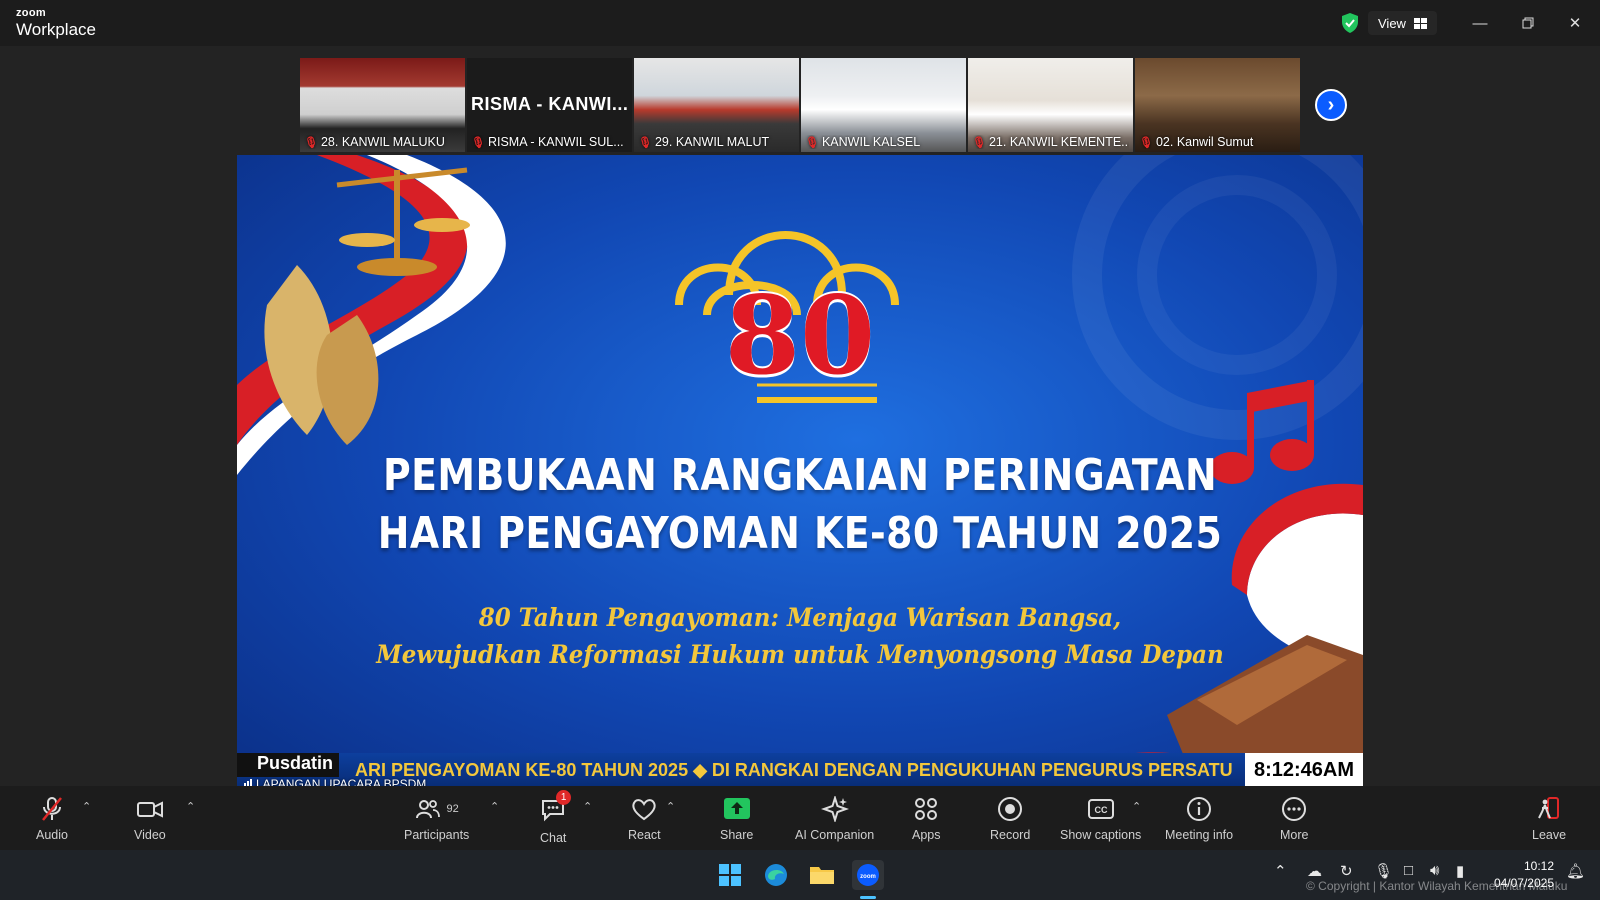  What do you see at coordinates (1575, 23) in the screenshot?
I see `close-icon: ✕` at bounding box center [1575, 23].